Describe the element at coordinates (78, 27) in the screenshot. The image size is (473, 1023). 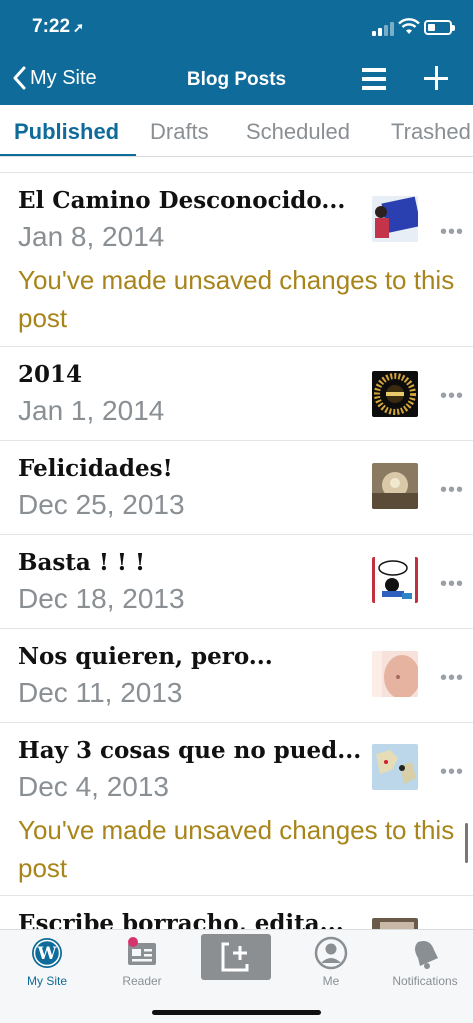
I see `location-arrow-icon: ➚` at that location.